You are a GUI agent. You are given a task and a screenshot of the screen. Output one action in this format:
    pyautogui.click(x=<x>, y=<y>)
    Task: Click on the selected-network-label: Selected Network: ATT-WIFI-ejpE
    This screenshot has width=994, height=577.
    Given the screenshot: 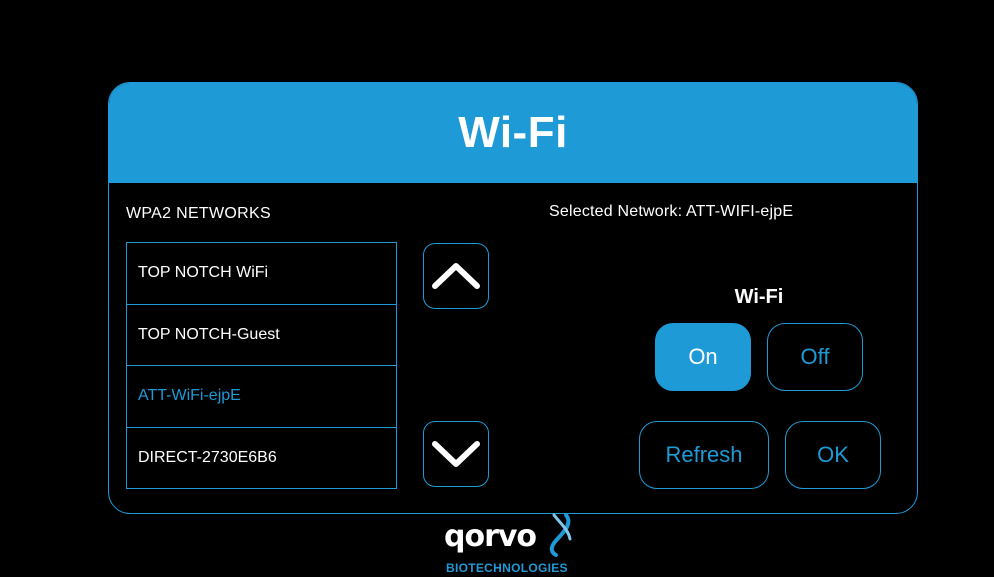 What is the action you would take?
    pyautogui.click(x=671, y=211)
    